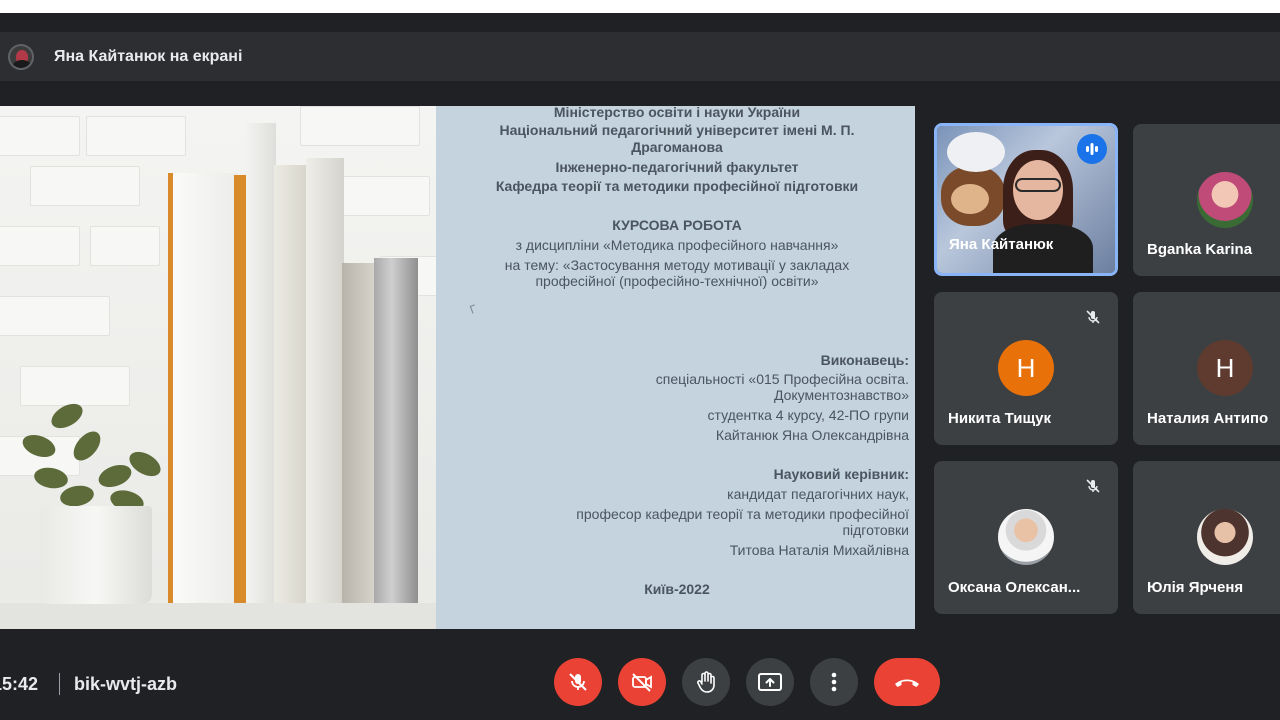  I want to click on mic-toggle-button, so click(578, 682).